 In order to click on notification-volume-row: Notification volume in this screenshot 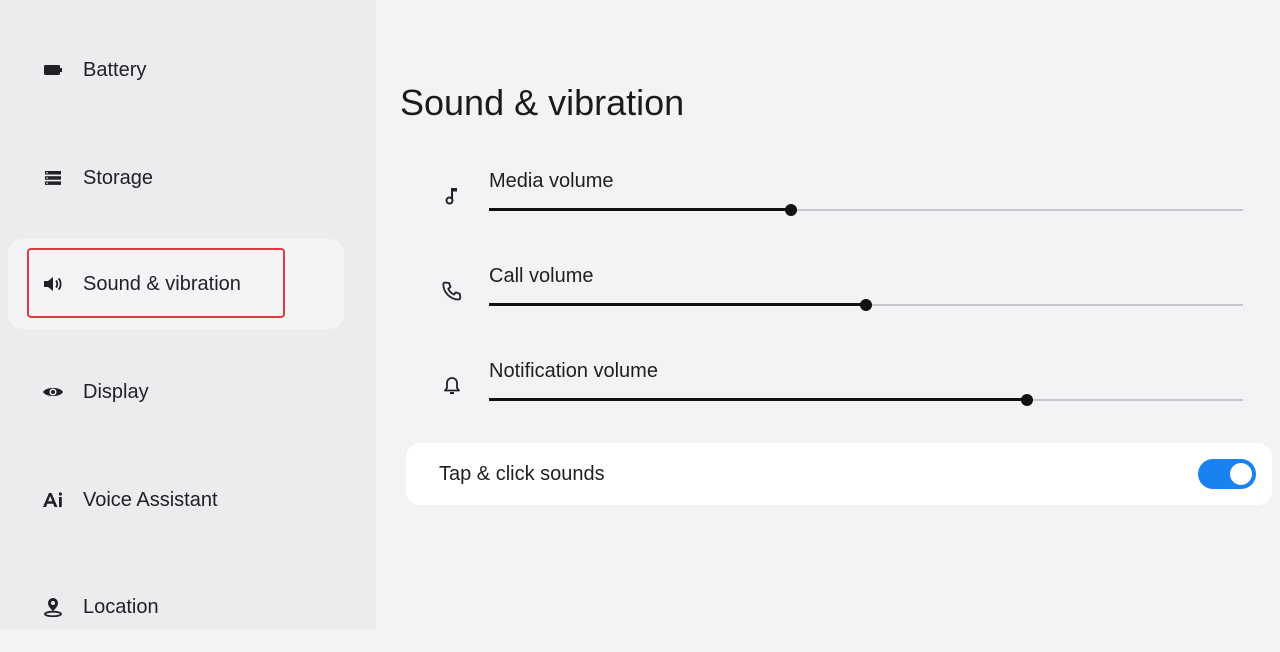, I will do `click(840, 390)`.